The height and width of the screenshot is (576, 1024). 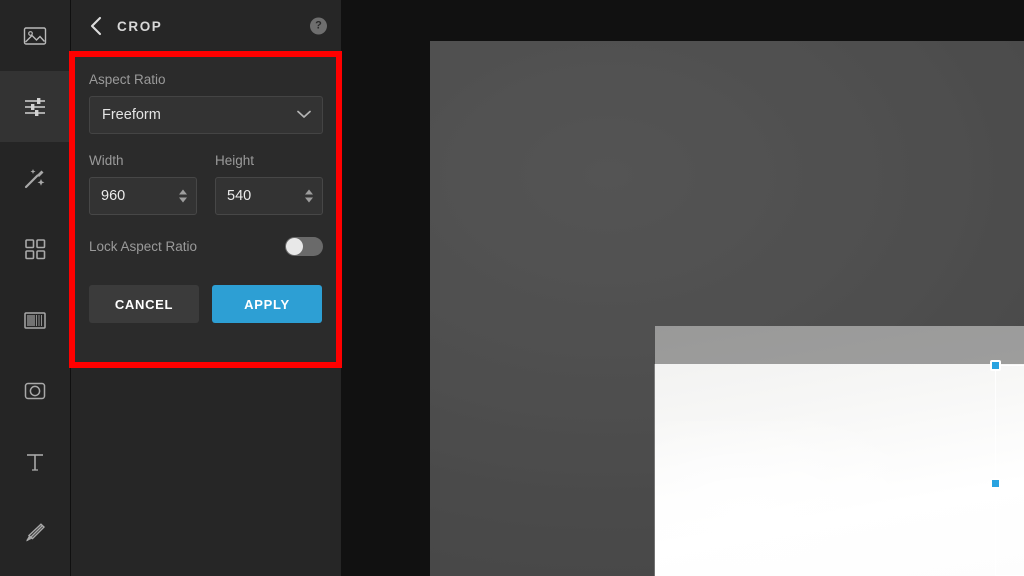 I want to click on action-buttons: CANCEL APPLY, so click(x=206, y=304).